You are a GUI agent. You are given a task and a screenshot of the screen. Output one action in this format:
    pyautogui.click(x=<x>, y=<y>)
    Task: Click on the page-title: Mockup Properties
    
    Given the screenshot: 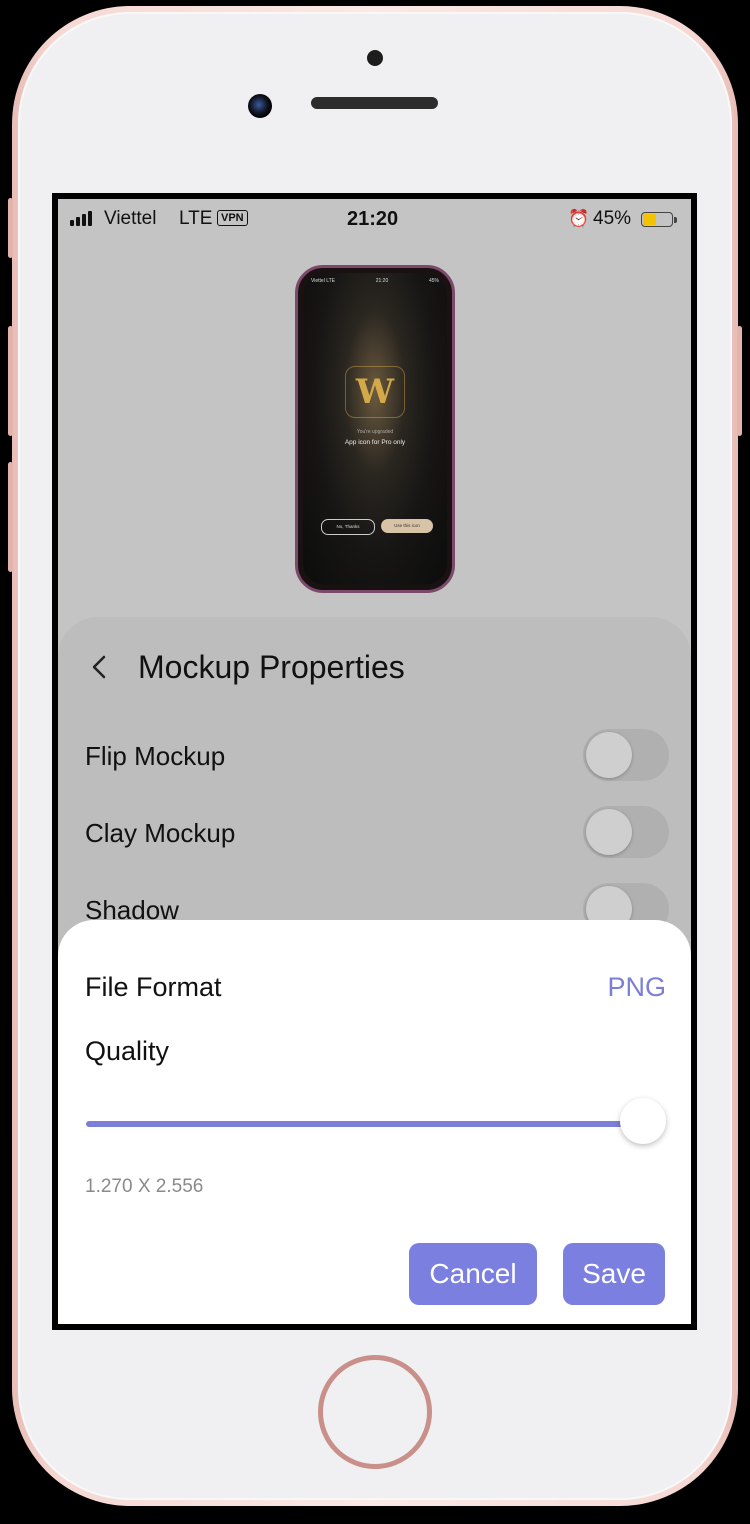 What is the action you would take?
    pyautogui.click(x=271, y=667)
    